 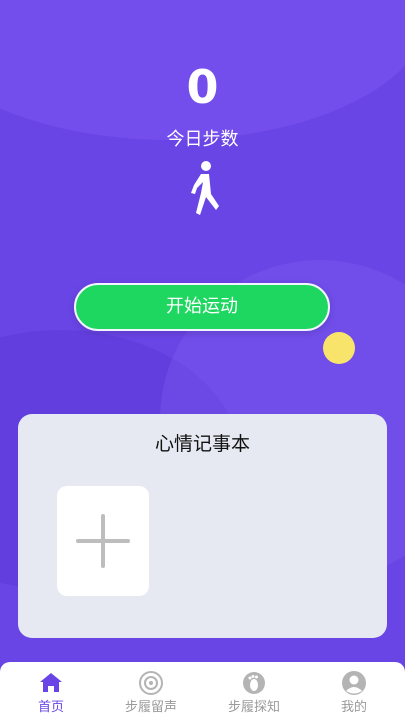 I want to click on tab-label: 步履留声, so click(x=150, y=707).